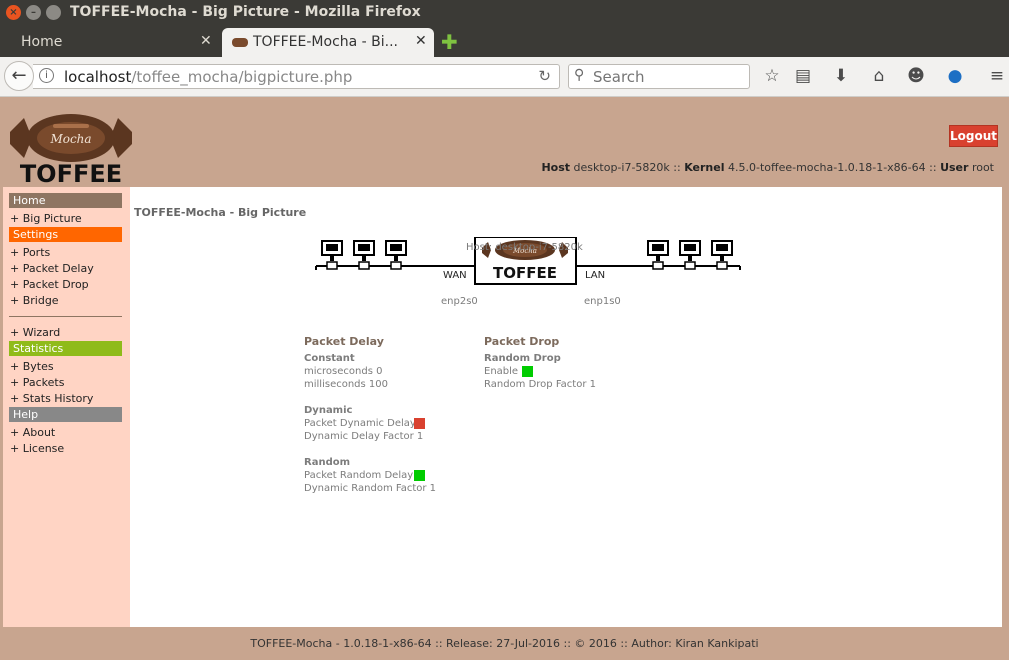 This screenshot has height=660, width=1009. What do you see at coordinates (30, 252) in the screenshot?
I see `sidebar-item-ports: + Ports` at bounding box center [30, 252].